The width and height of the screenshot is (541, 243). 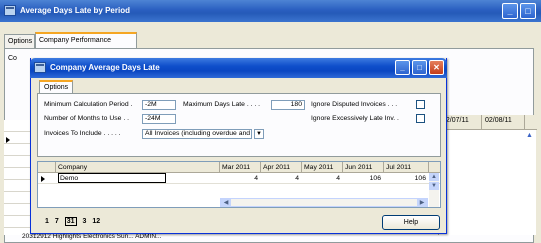 What do you see at coordinates (75, 10) in the screenshot?
I see `background-window-title: Average Days Late by Period` at bounding box center [75, 10].